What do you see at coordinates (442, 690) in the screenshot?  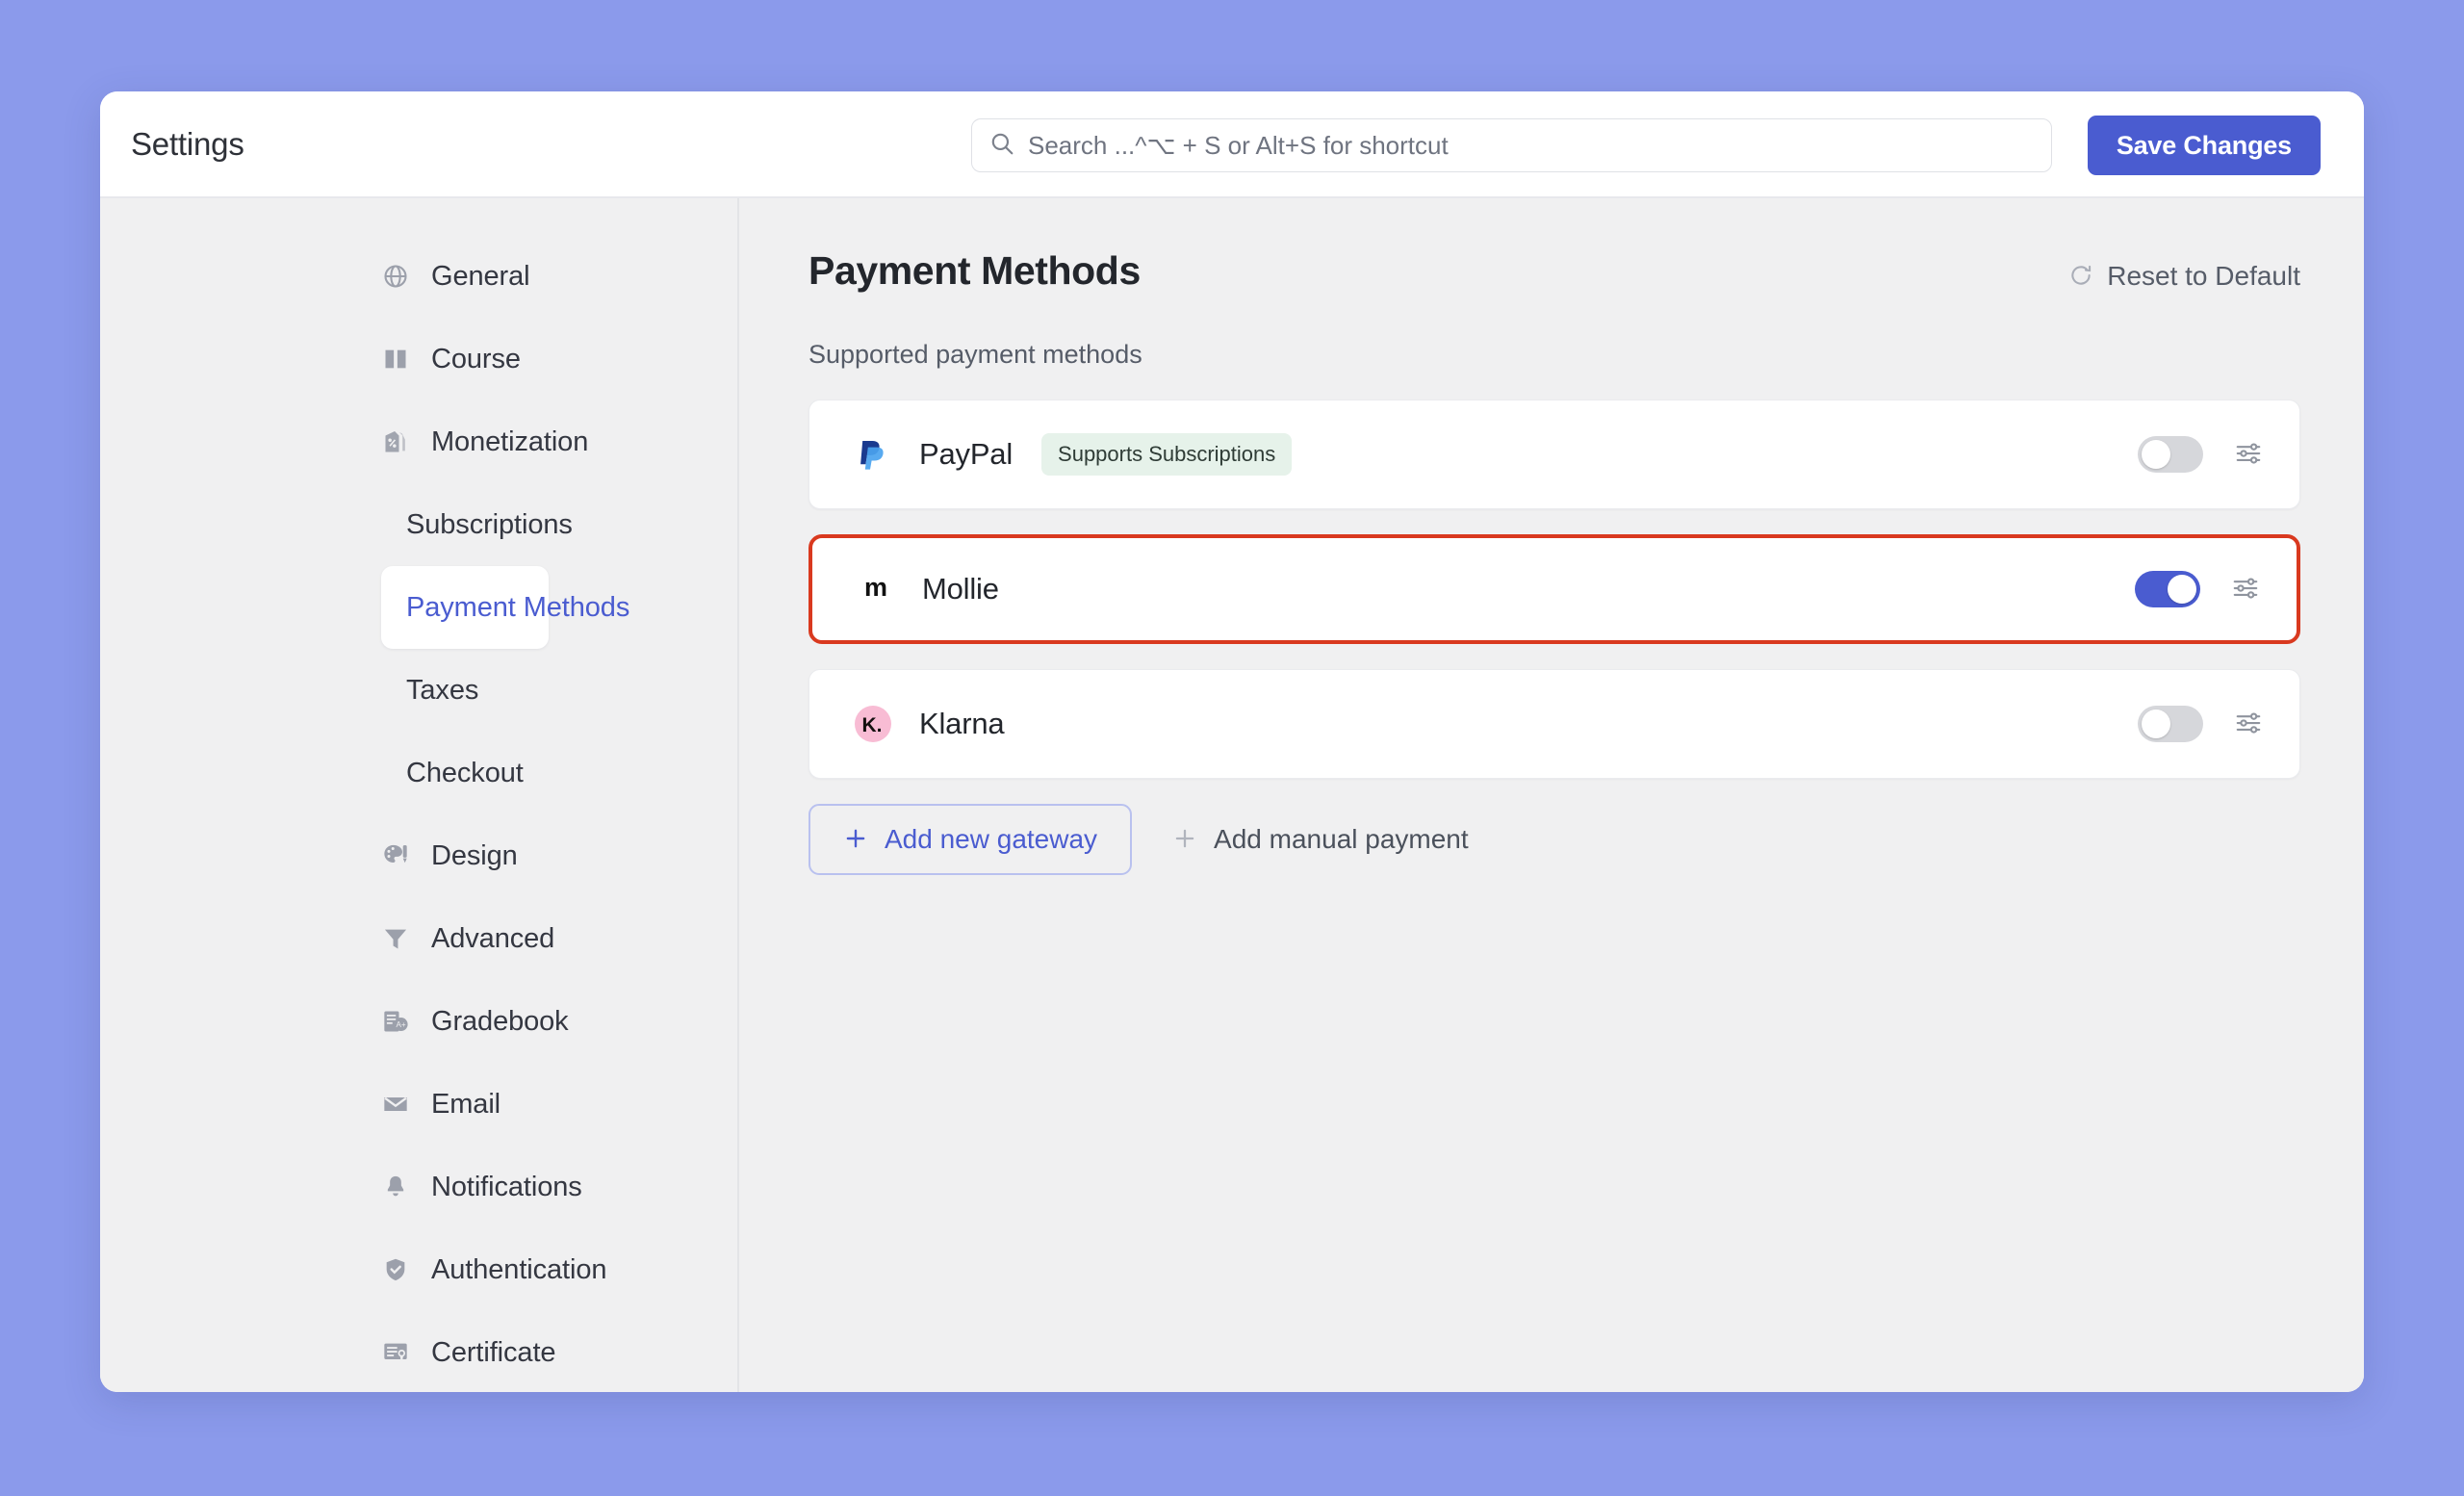 I see `sidebar-item-label: Taxes` at bounding box center [442, 690].